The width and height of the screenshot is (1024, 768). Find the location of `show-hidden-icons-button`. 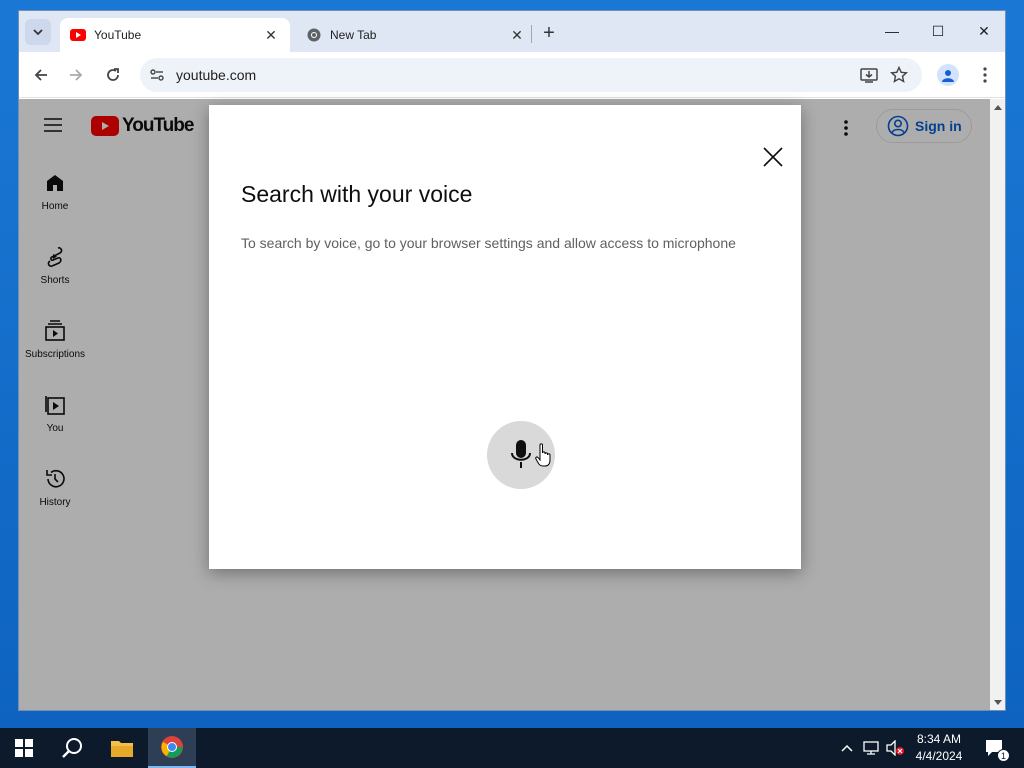

show-hidden-icons-button is located at coordinates (847, 748).